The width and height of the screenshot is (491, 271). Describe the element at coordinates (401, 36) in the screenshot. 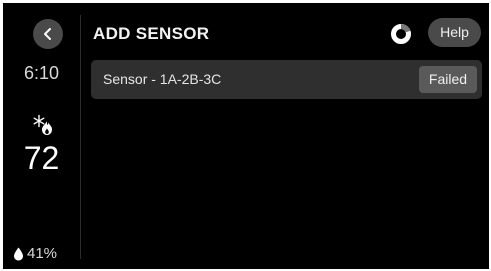

I see `progress-ring-icon` at that location.